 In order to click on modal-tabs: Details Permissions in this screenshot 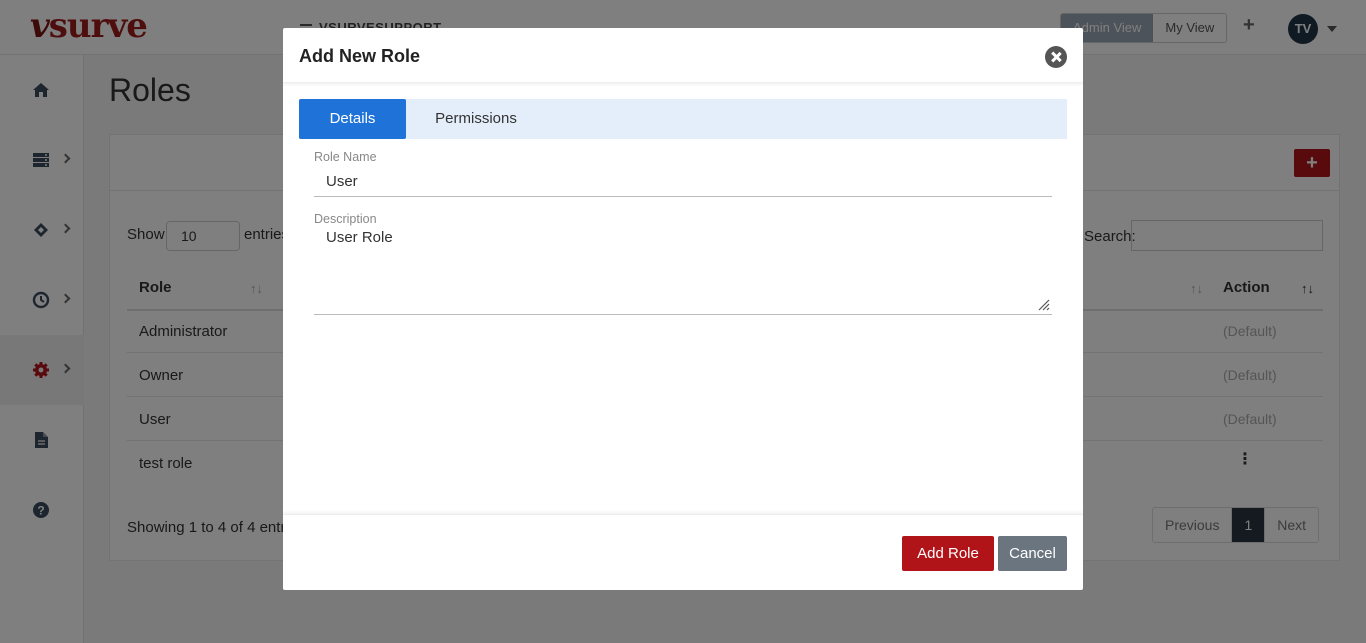, I will do `click(683, 119)`.